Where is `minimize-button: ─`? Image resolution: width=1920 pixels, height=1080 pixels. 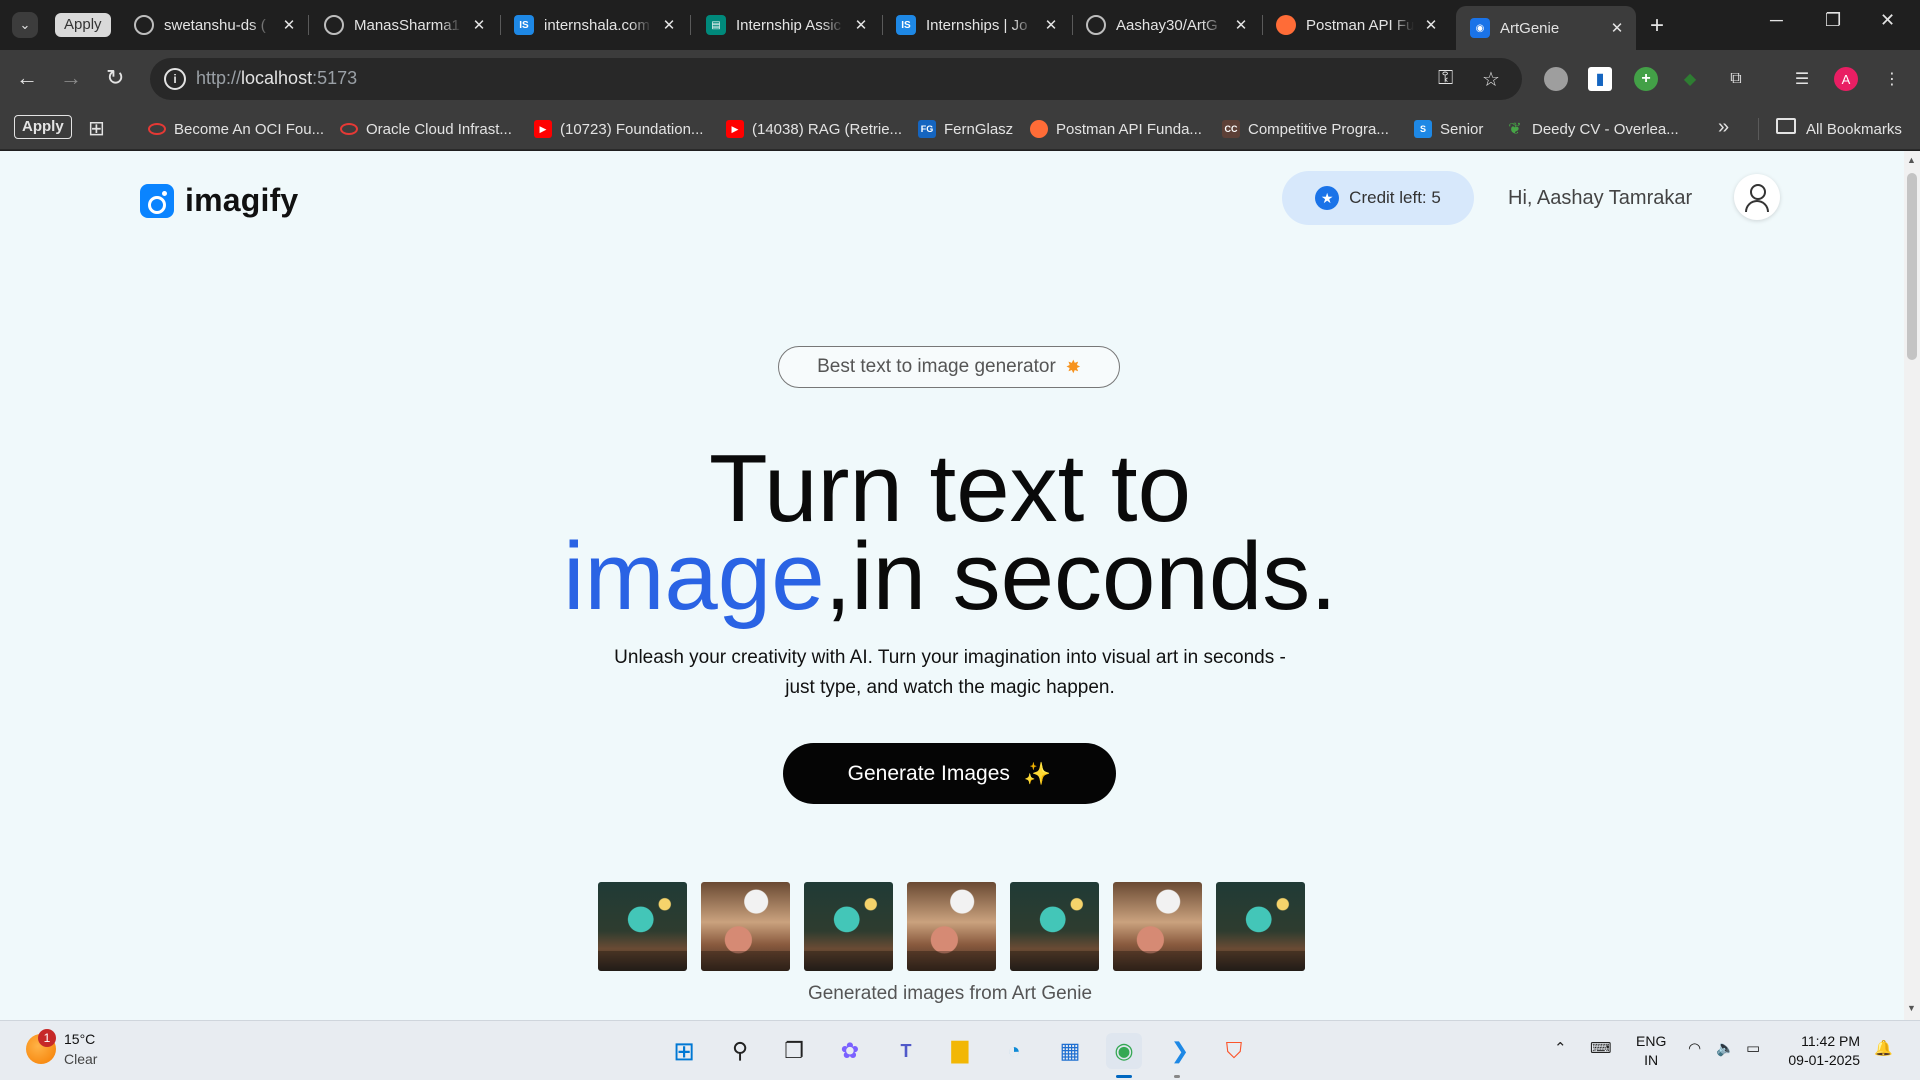 minimize-button: ─ is located at coordinates (1776, 20).